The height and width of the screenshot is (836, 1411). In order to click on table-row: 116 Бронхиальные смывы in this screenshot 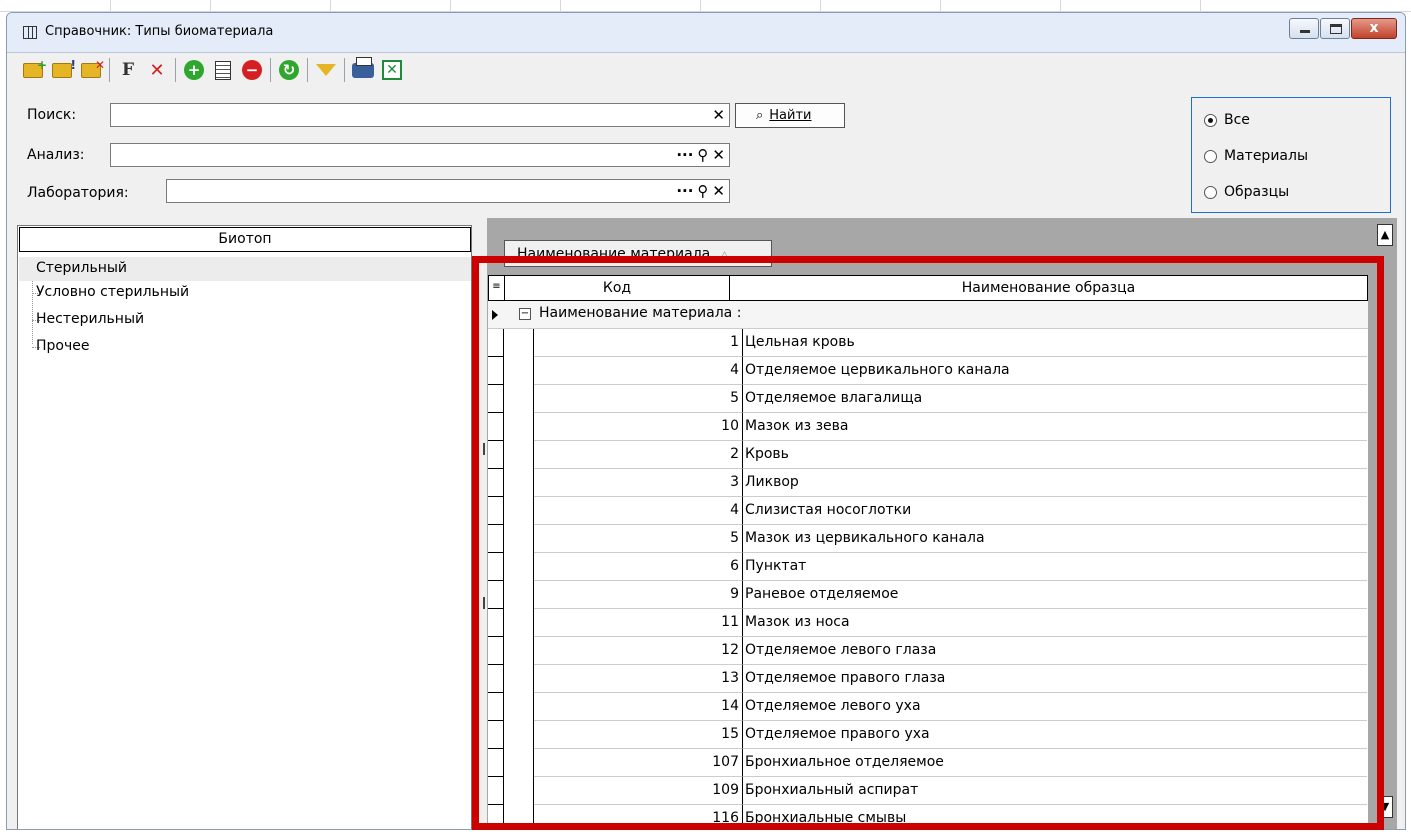, I will do `click(928, 817)`.